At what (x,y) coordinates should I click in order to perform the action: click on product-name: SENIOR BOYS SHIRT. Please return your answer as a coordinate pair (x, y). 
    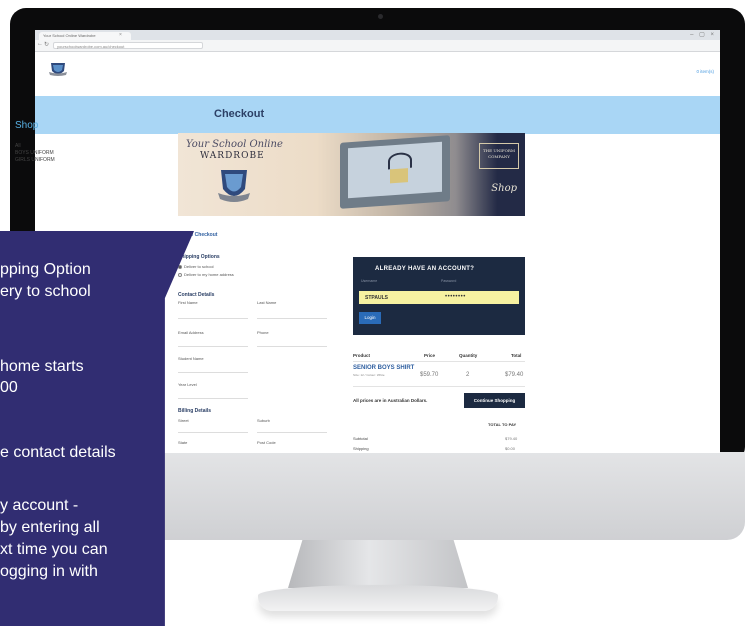
    Looking at the image, I should click on (383, 368).